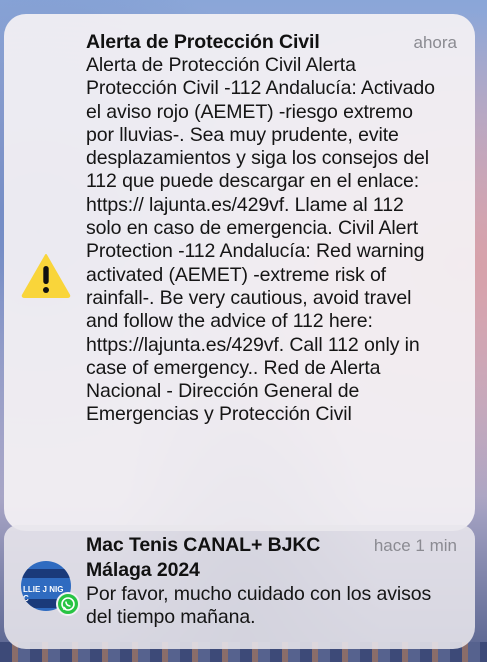  What do you see at coordinates (203, 557) in the screenshot?
I see `notification-title: Mac Tenis CANAL+ BJKC Málaga 2024` at bounding box center [203, 557].